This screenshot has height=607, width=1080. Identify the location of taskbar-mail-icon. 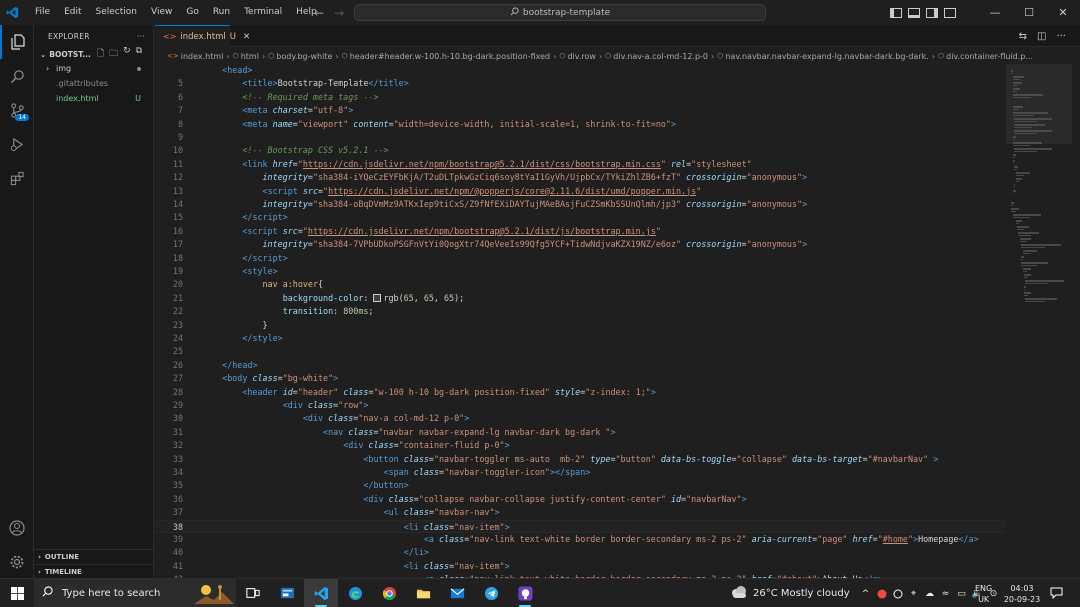
(457, 593).